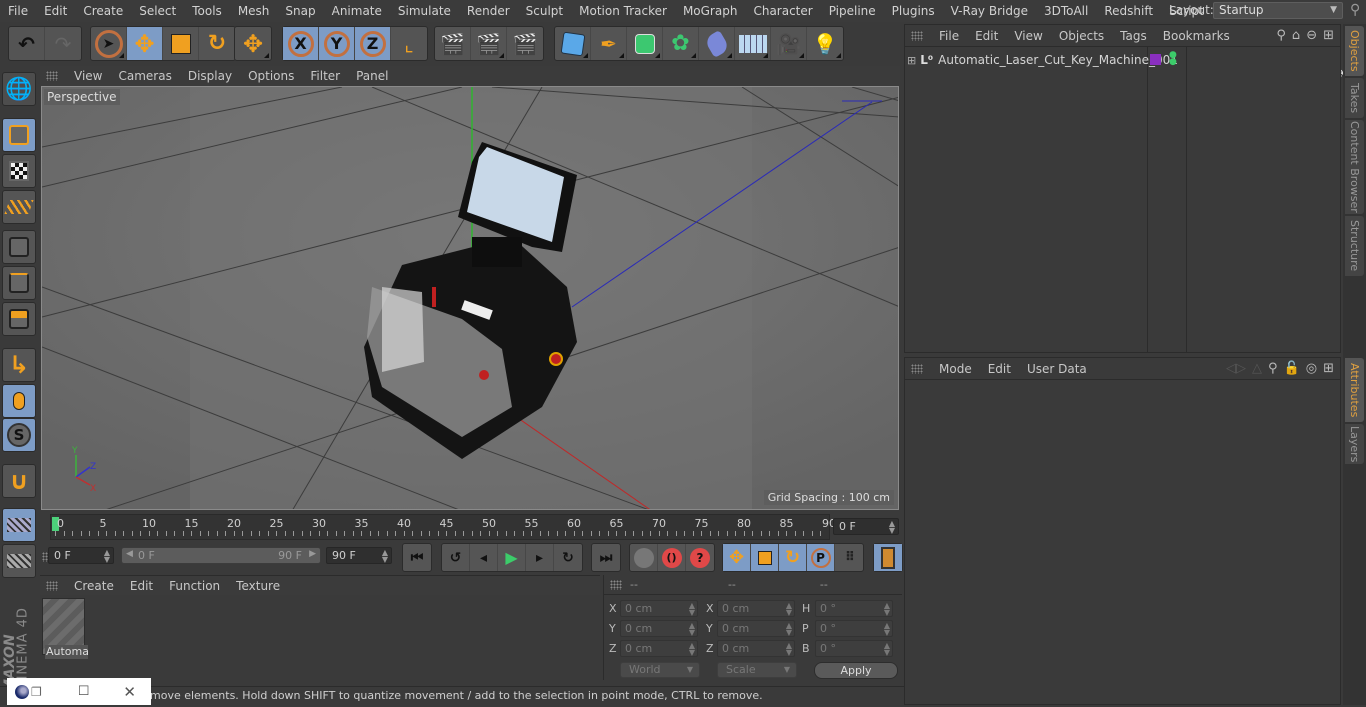 The image size is (1366, 707). What do you see at coordinates (417, 557) in the screenshot?
I see `go-to-start-button: ⏮` at bounding box center [417, 557].